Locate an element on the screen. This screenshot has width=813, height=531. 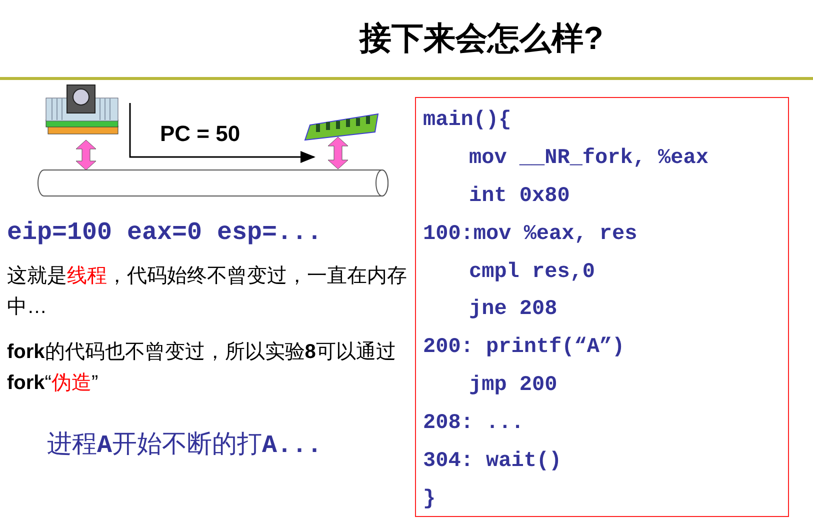
code-line: } is located at coordinates (429, 499).